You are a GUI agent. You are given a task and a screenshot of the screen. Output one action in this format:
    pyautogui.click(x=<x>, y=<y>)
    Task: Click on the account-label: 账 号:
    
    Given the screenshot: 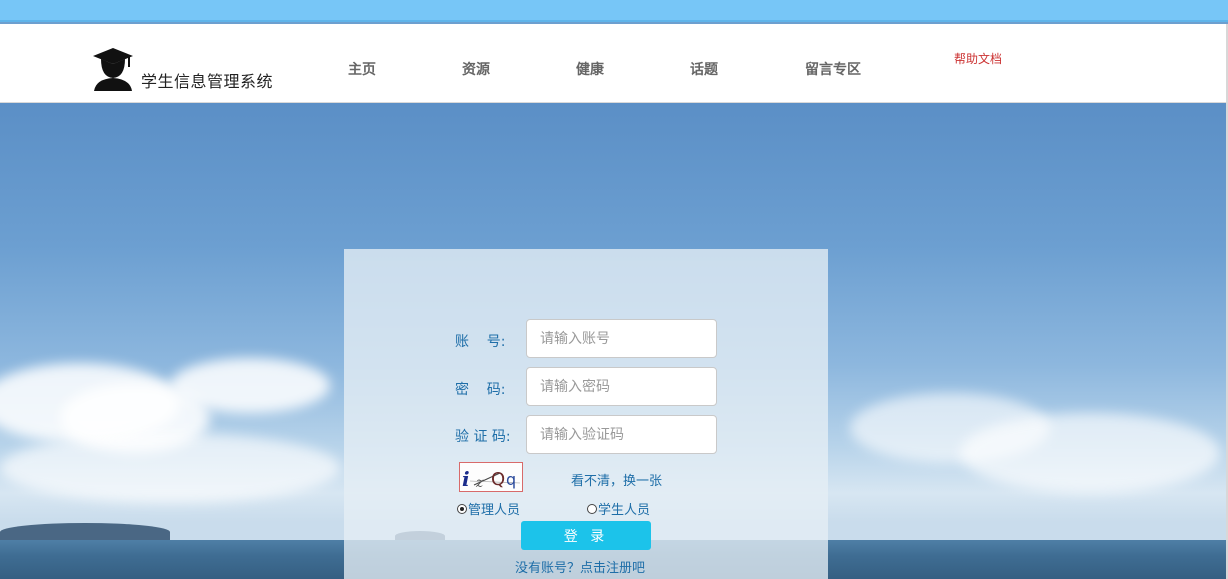 What is the action you would take?
    pyautogui.click(x=480, y=342)
    